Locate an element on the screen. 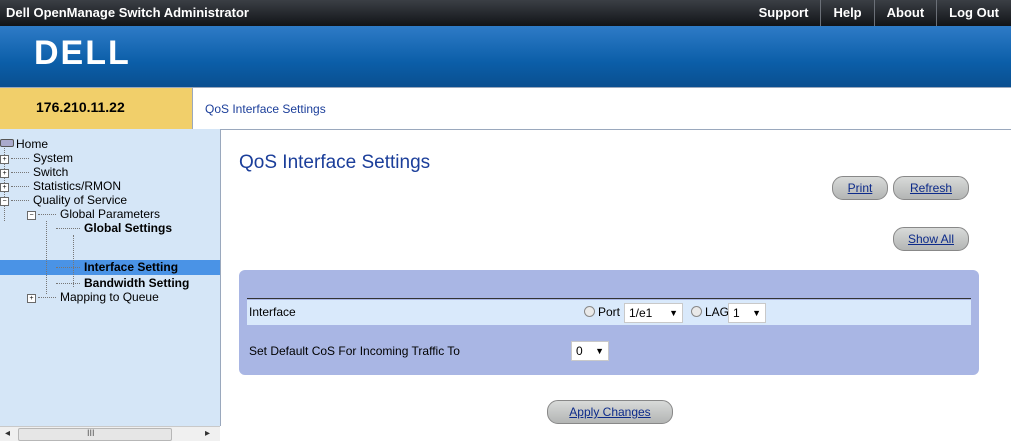 The width and height of the screenshot is (1011, 441). tree-item-qos: − Quality of Service is located at coordinates (63, 200).